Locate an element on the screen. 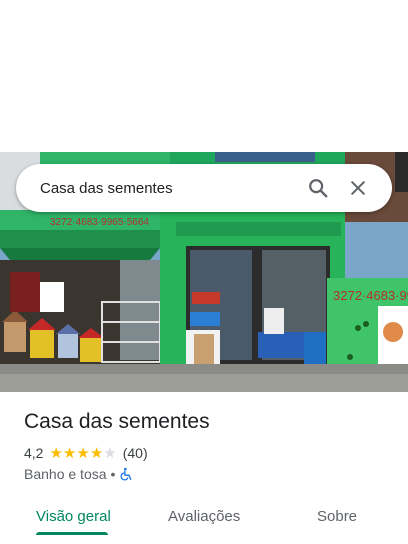 The width and height of the screenshot is (408, 544). search-button is located at coordinates (318, 188).